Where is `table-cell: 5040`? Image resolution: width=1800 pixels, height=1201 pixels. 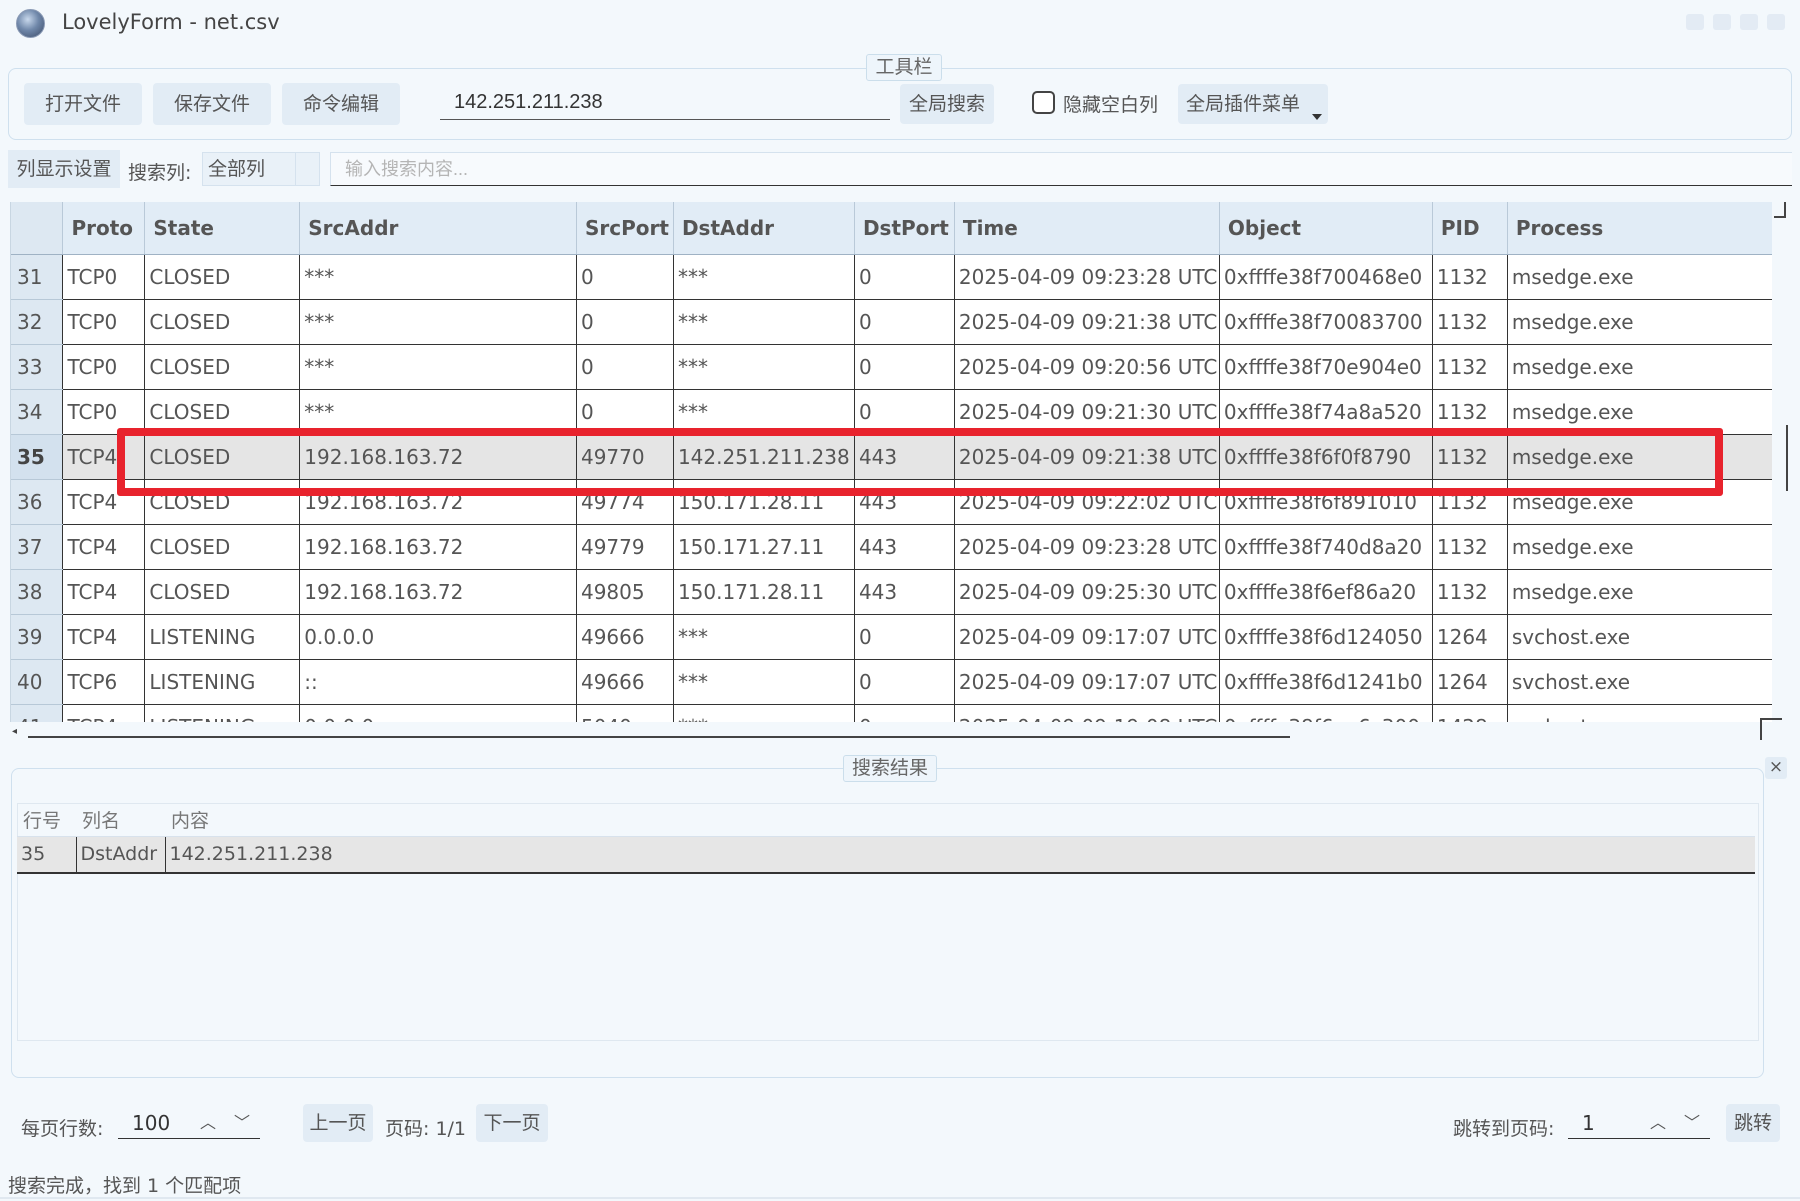 table-cell: 5040 is located at coordinates (624, 713).